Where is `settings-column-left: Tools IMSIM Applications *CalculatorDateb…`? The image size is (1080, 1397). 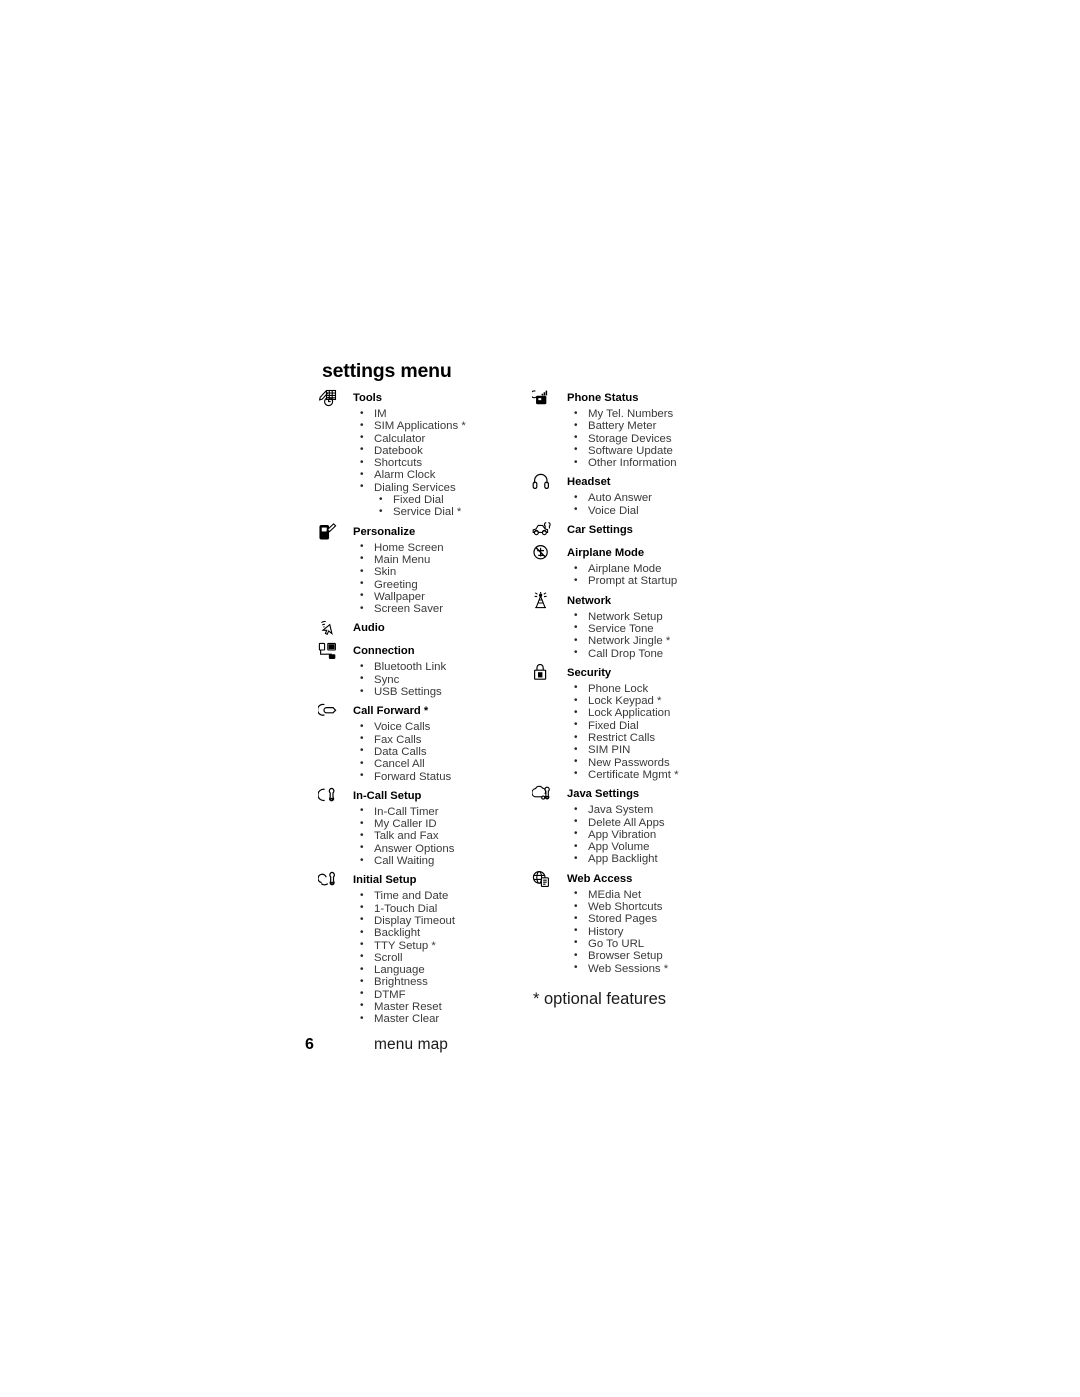
settings-column-left: Tools IMSIM Applications *CalculatorDateb… is located at coordinates (420, 707).